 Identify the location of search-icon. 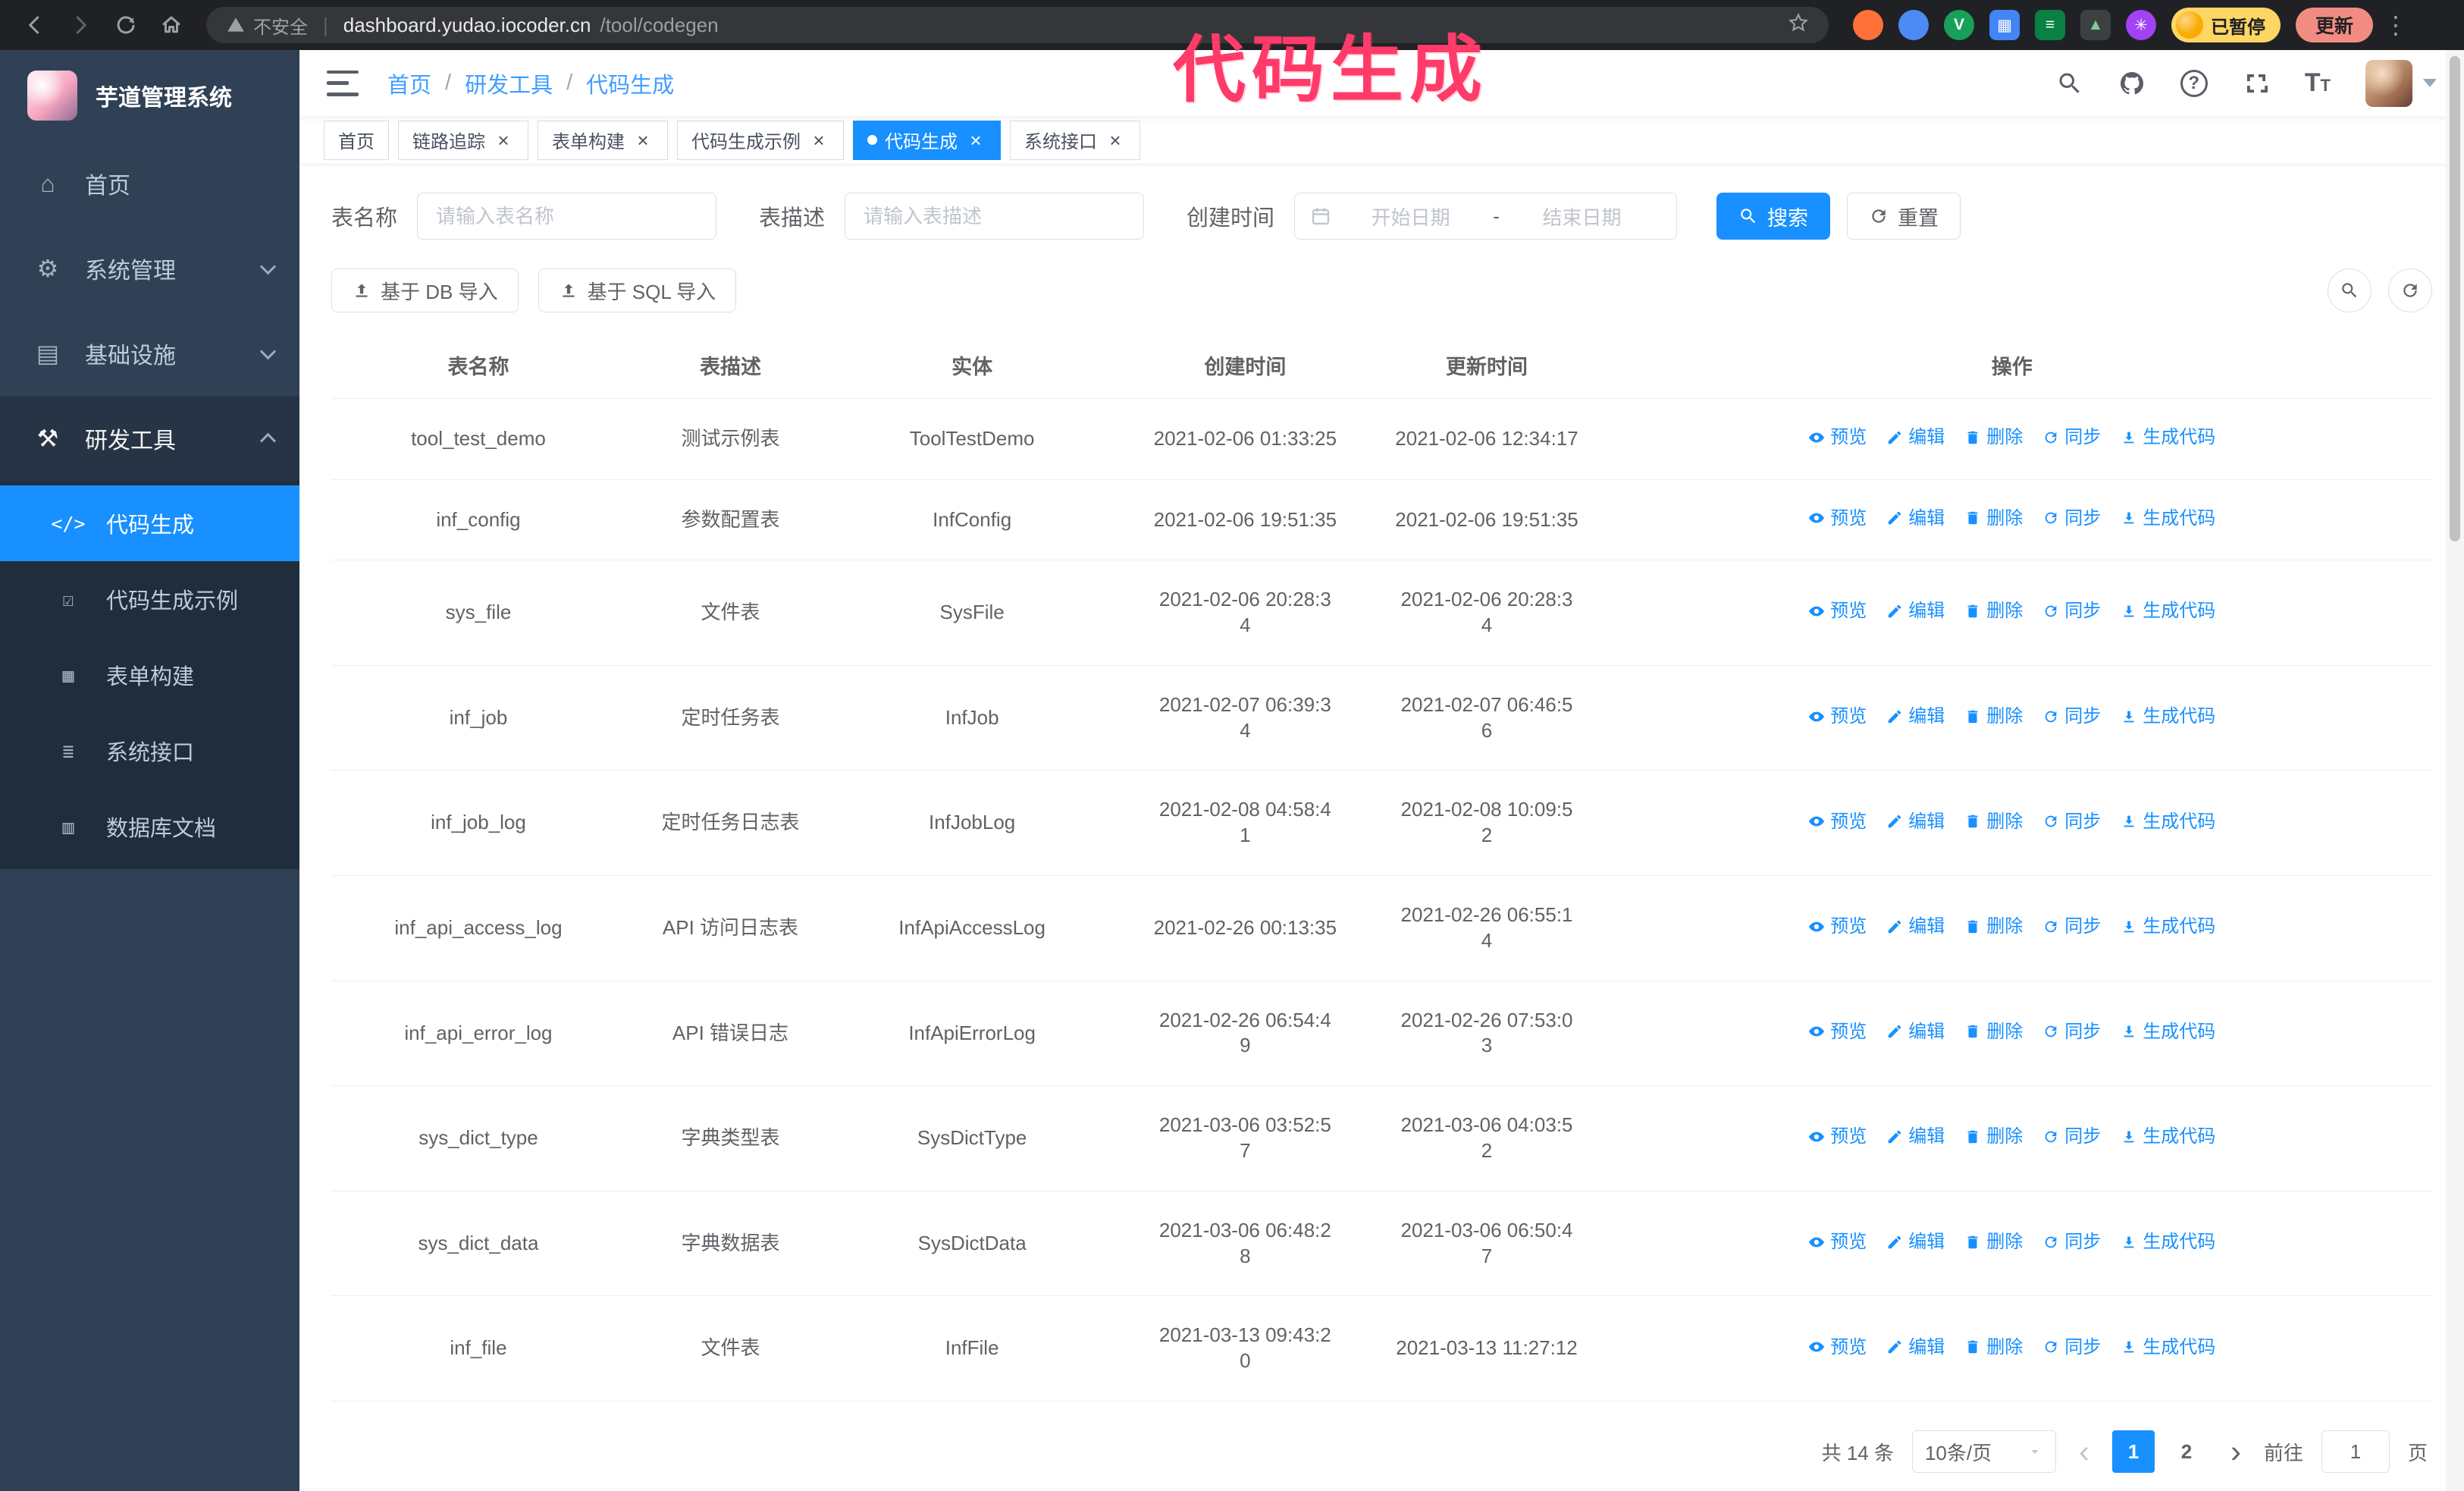
(2069, 83).